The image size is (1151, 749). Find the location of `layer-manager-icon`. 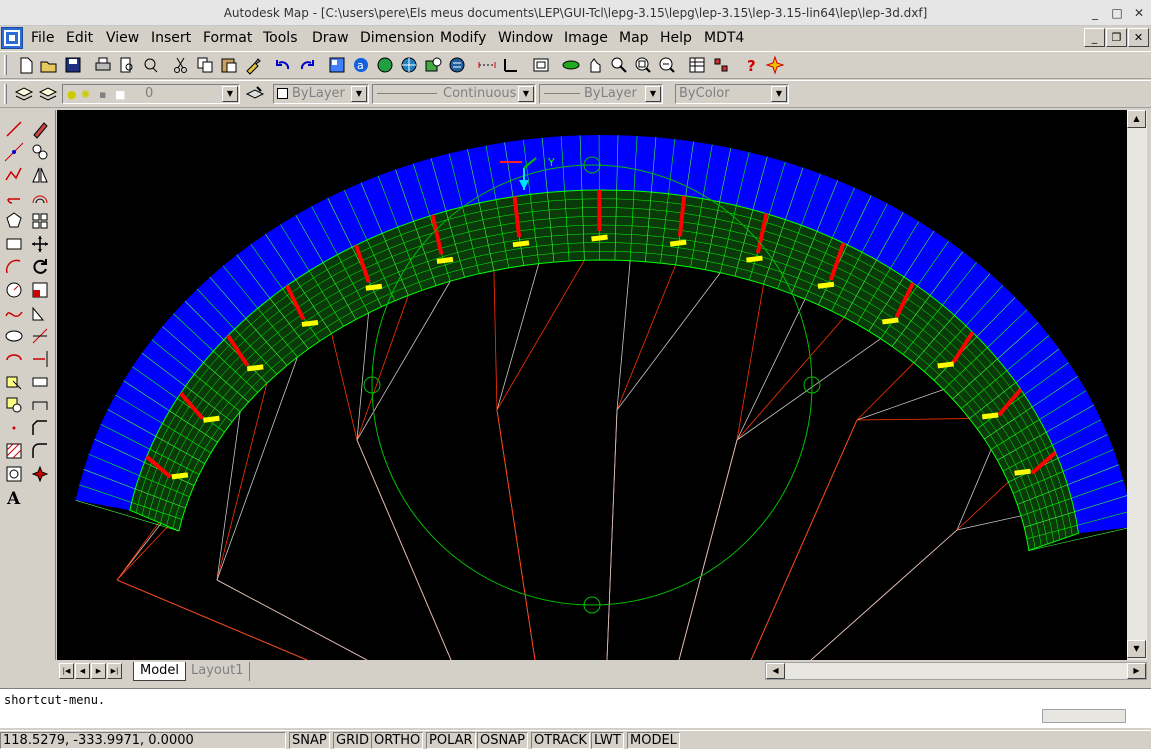

layer-manager-icon is located at coordinates (24, 94).